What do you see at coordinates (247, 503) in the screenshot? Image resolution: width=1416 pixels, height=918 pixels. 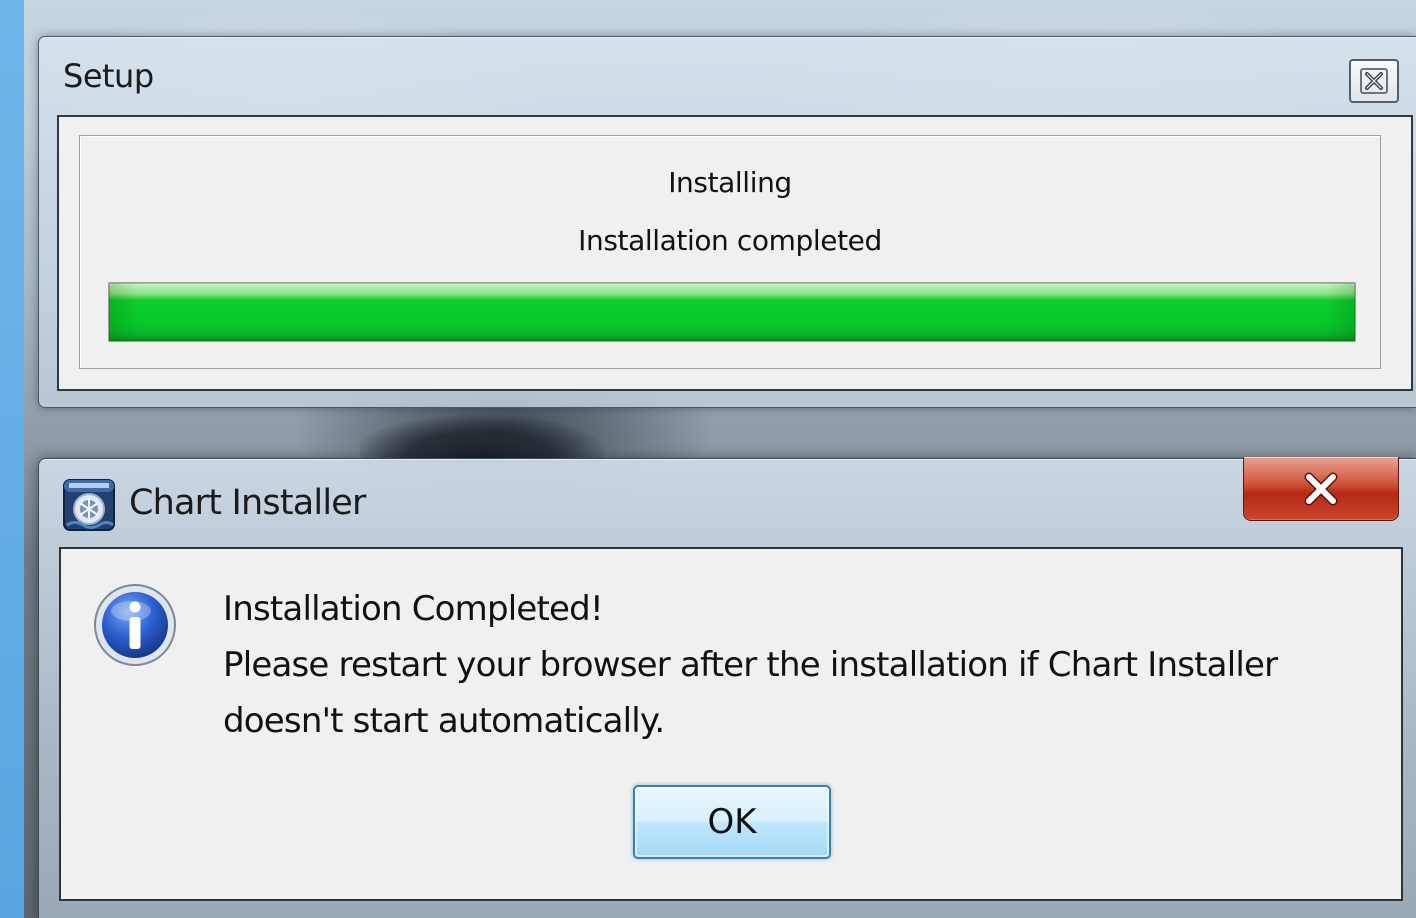 I see `chart-installer-title: Chart Installer` at bounding box center [247, 503].